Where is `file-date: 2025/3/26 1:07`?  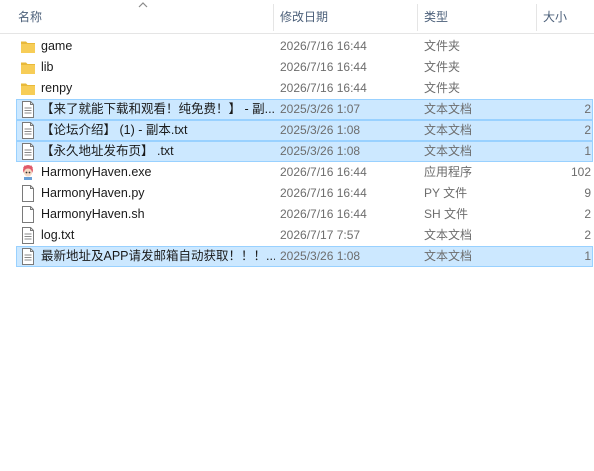 file-date: 2025/3/26 1:07 is located at coordinates (320, 109).